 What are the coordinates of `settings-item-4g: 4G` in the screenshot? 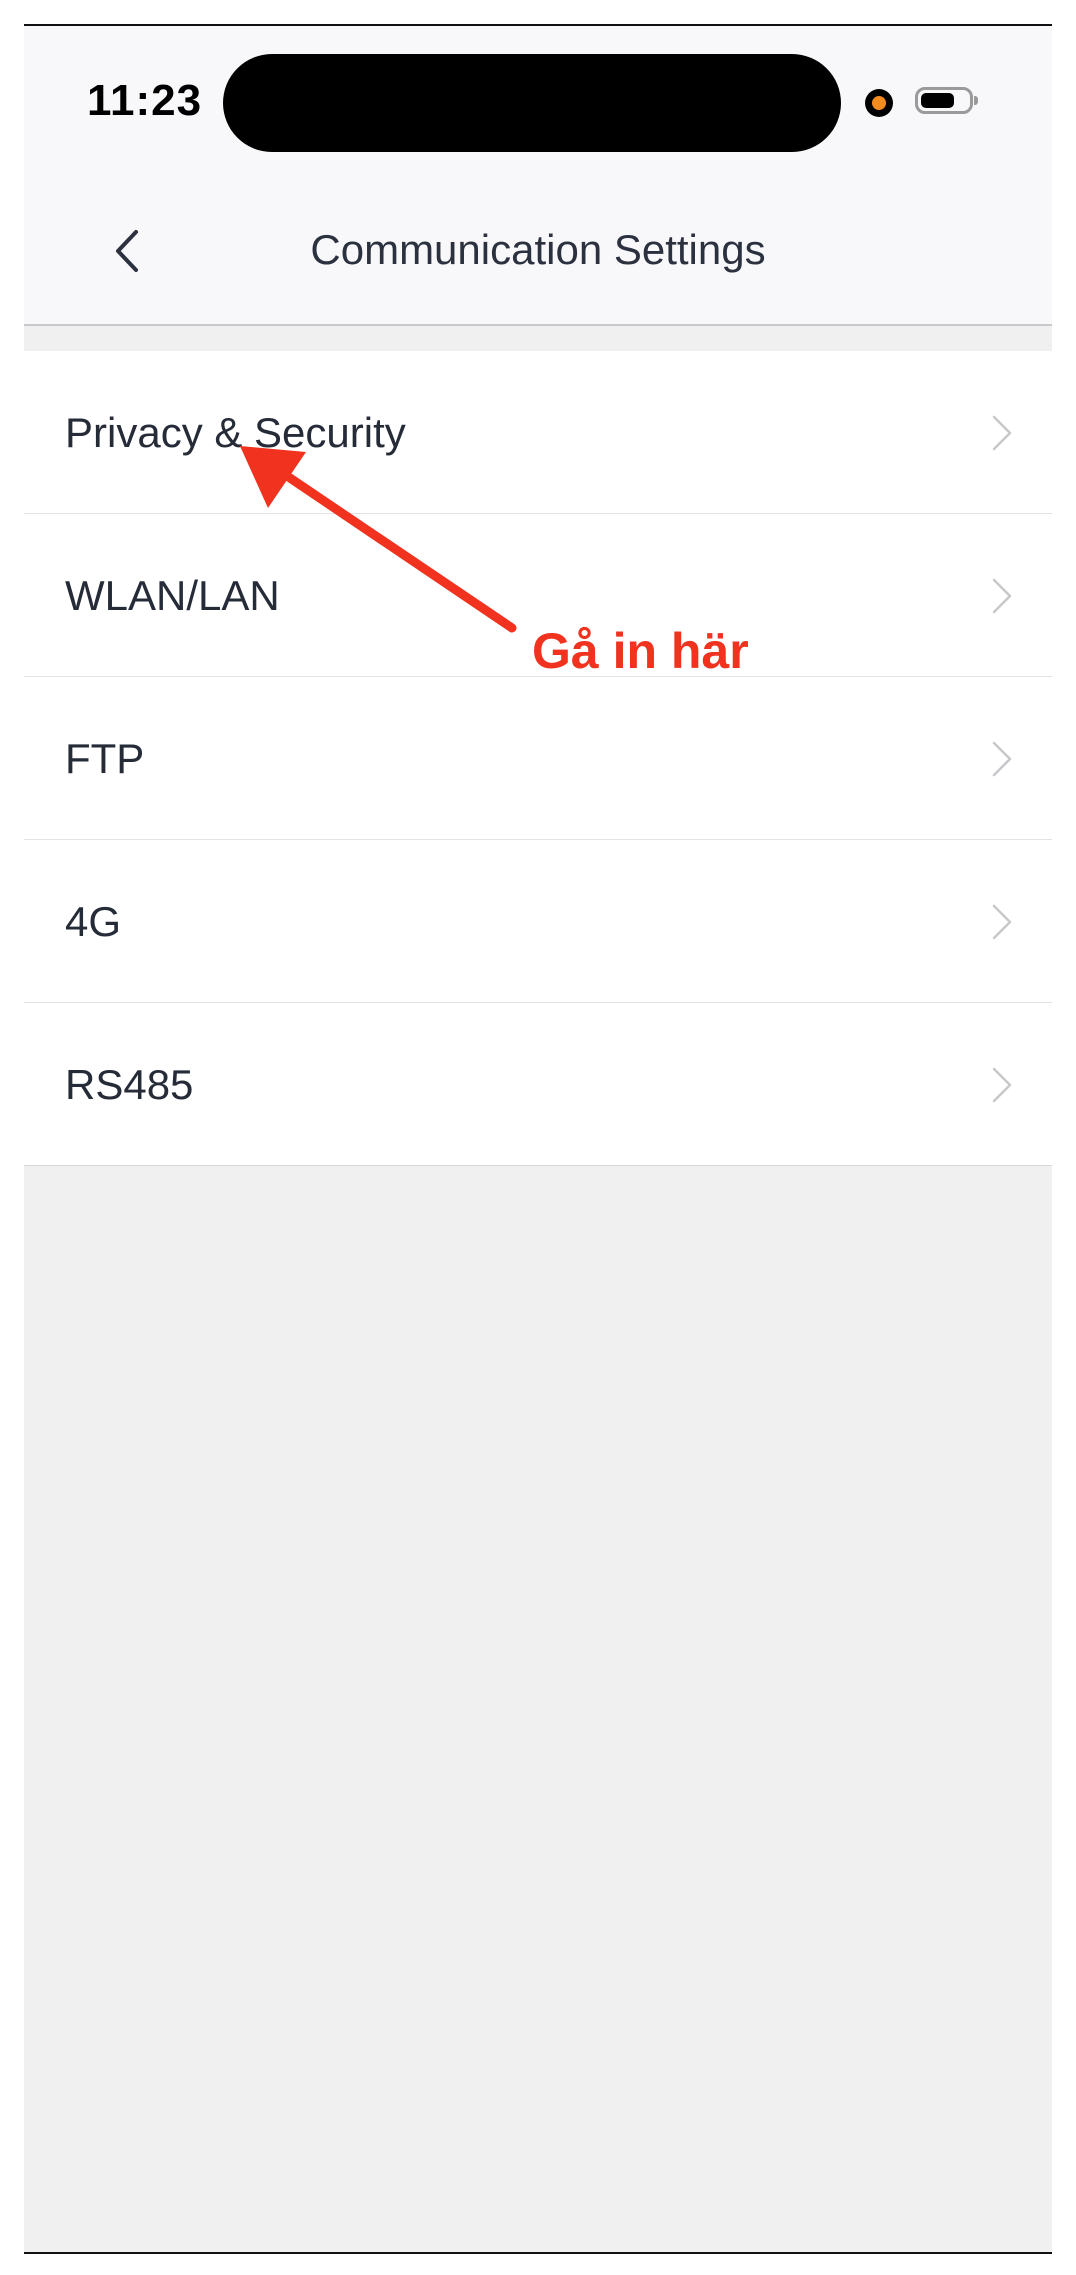 It's located at (538, 921).